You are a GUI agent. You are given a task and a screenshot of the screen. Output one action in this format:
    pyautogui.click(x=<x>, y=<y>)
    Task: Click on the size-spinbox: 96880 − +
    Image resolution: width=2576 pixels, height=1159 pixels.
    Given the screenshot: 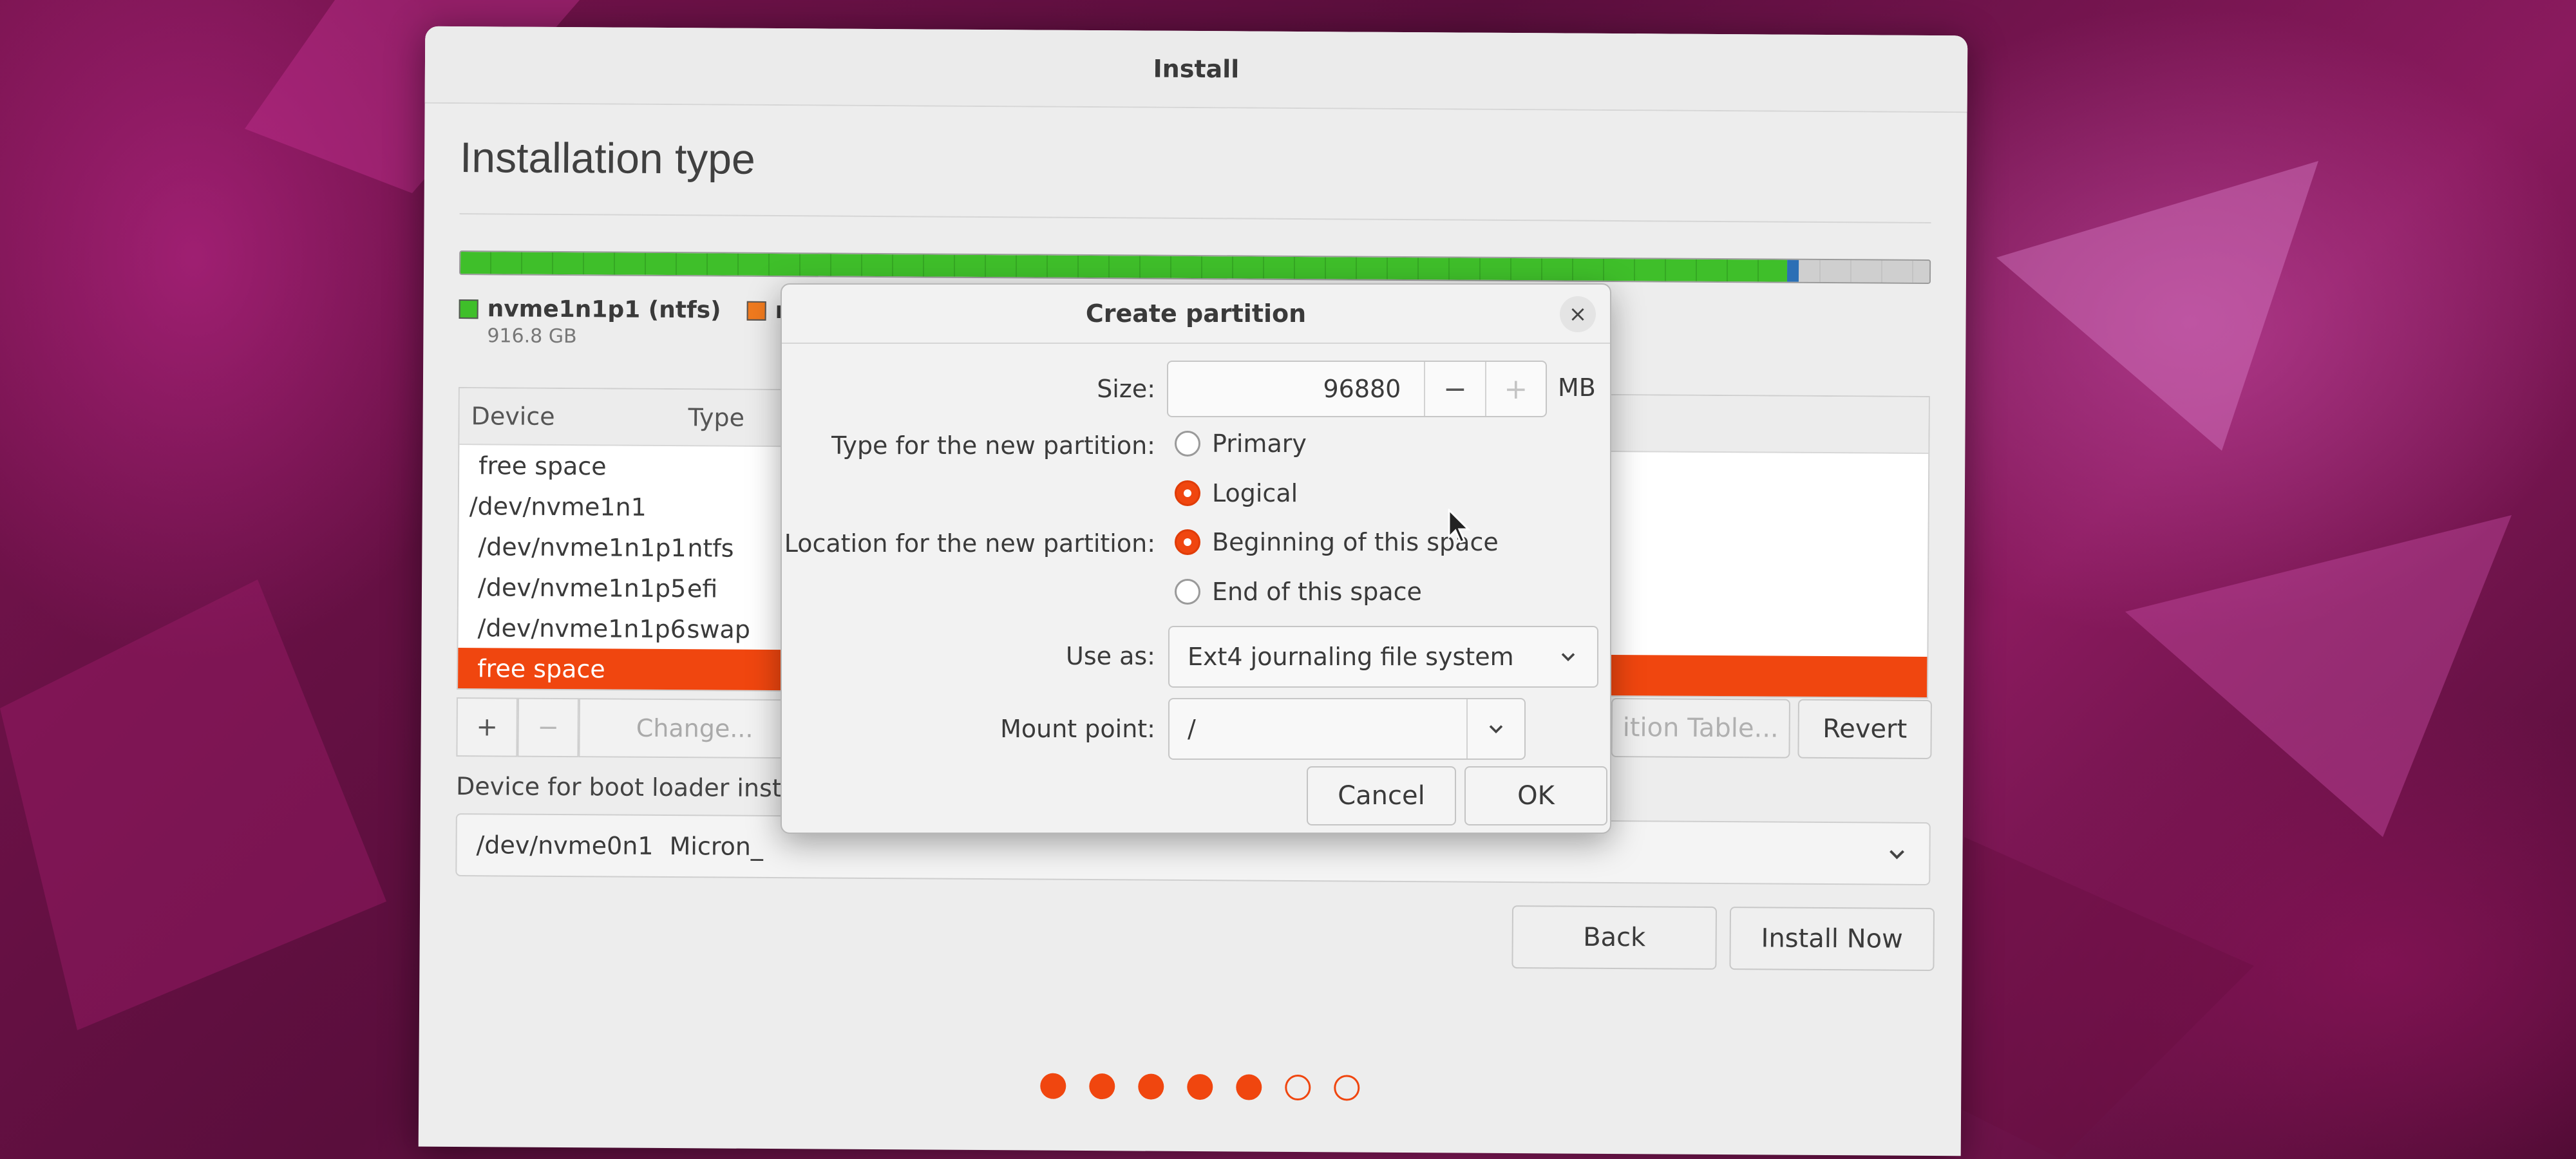 What is the action you would take?
    pyautogui.click(x=1357, y=389)
    